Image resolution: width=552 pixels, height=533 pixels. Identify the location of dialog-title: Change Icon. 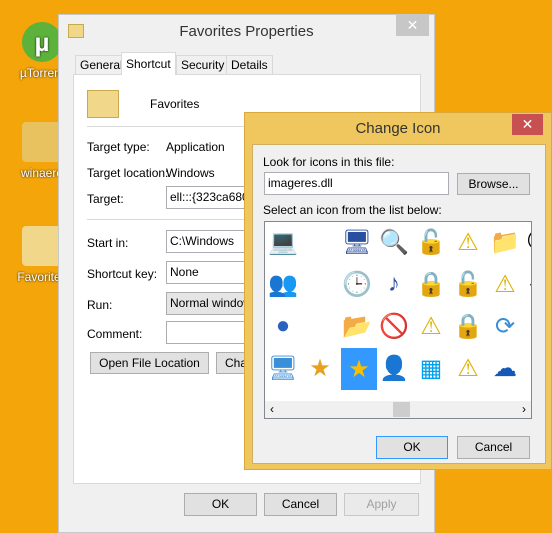
(398, 128).